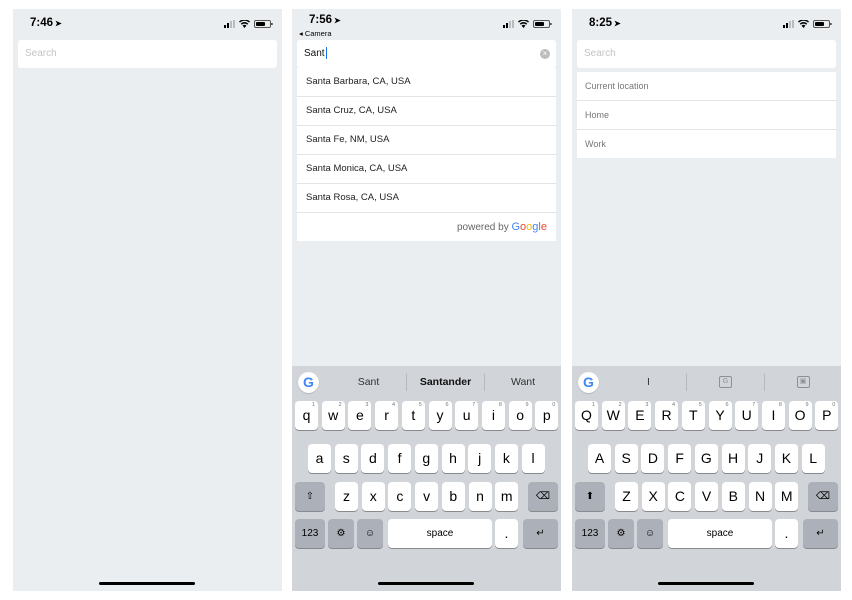 The width and height of the screenshot is (852, 600). I want to click on autocomplete-result: Santa Cruz, CA, USA, so click(426, 110).